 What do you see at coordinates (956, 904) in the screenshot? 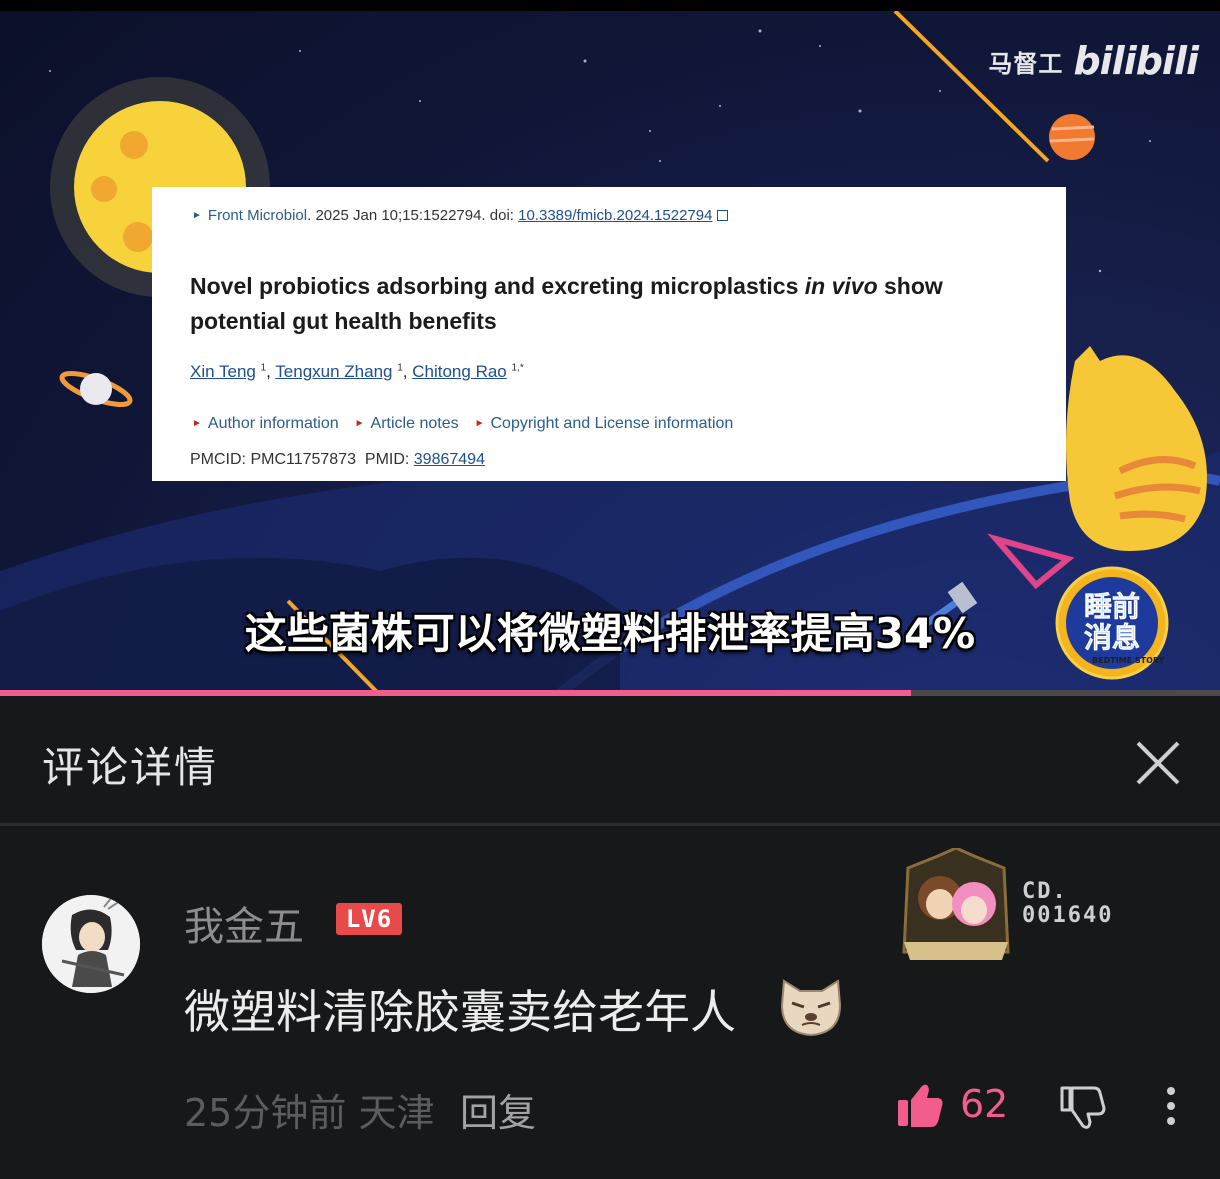
I see `fan-badge-icon` at bounding box center [956, 904].